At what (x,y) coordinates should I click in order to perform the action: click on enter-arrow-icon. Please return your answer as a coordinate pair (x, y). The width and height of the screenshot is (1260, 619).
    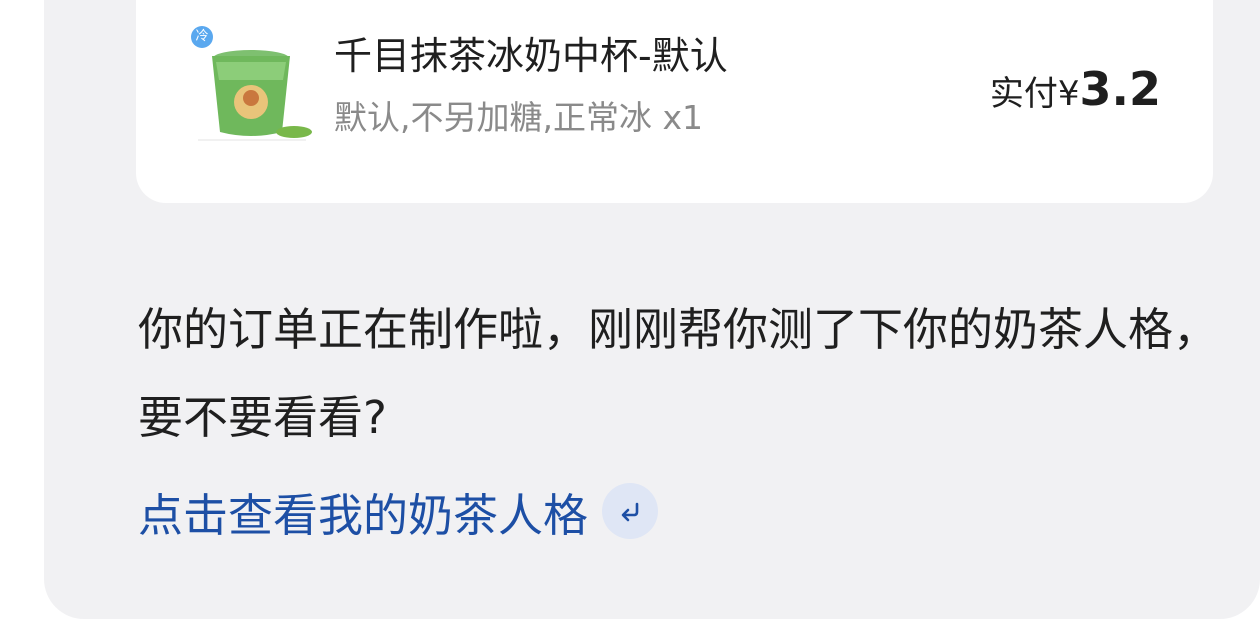
    Looking at the image, I should click on (630, 511).